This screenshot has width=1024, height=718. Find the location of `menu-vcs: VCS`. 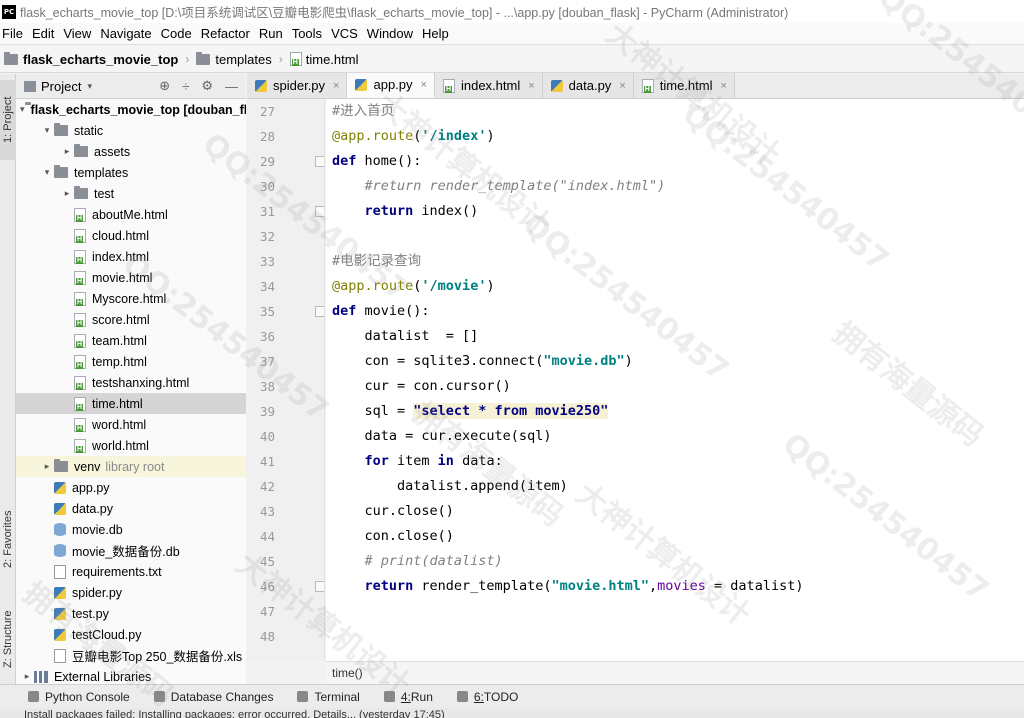

menu-vcs: VCS is located at coordinates (347, 33).